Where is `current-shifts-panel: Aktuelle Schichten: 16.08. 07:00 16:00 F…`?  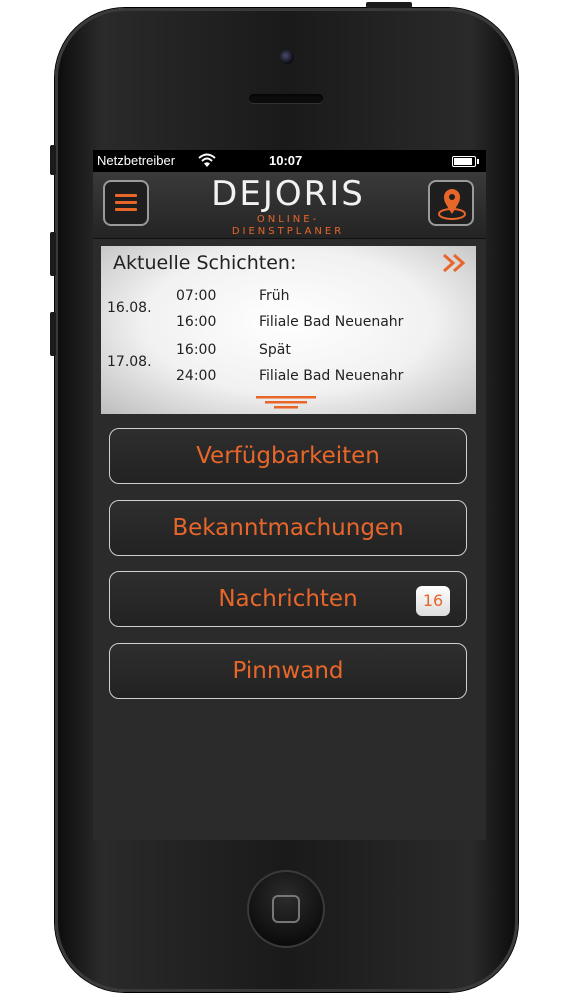 current-shifts-panel: Aktuelle Schichten: 16.08. 07:00 16:00 F… is located at coordinates (288, 330).